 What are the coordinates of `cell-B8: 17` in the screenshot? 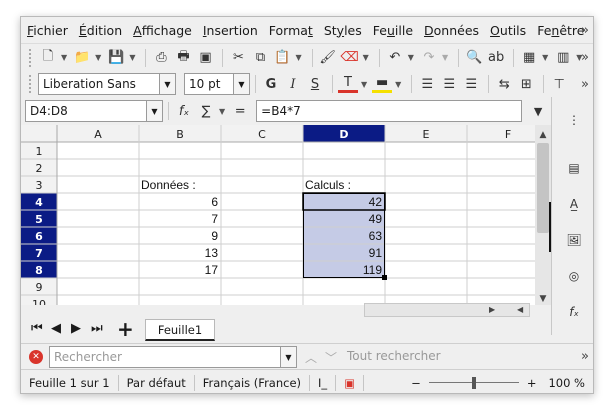 It's located at (212, 270).